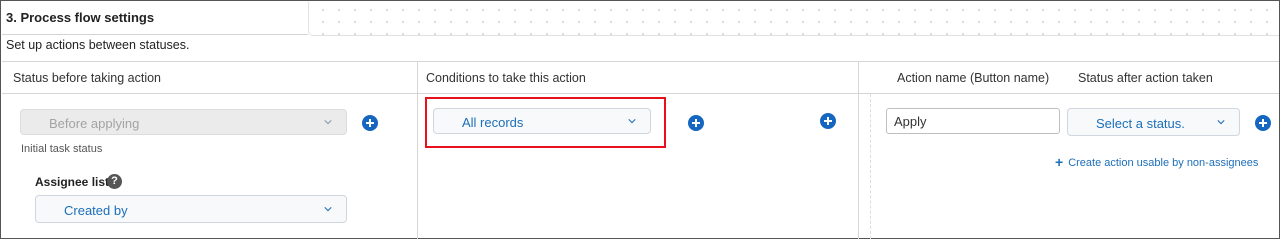 The image size is (1280, 240). What do you see at coordinates (793, 19) in the screenshot?
I see `dotted-header-panel` at bounding box center [793, 19].